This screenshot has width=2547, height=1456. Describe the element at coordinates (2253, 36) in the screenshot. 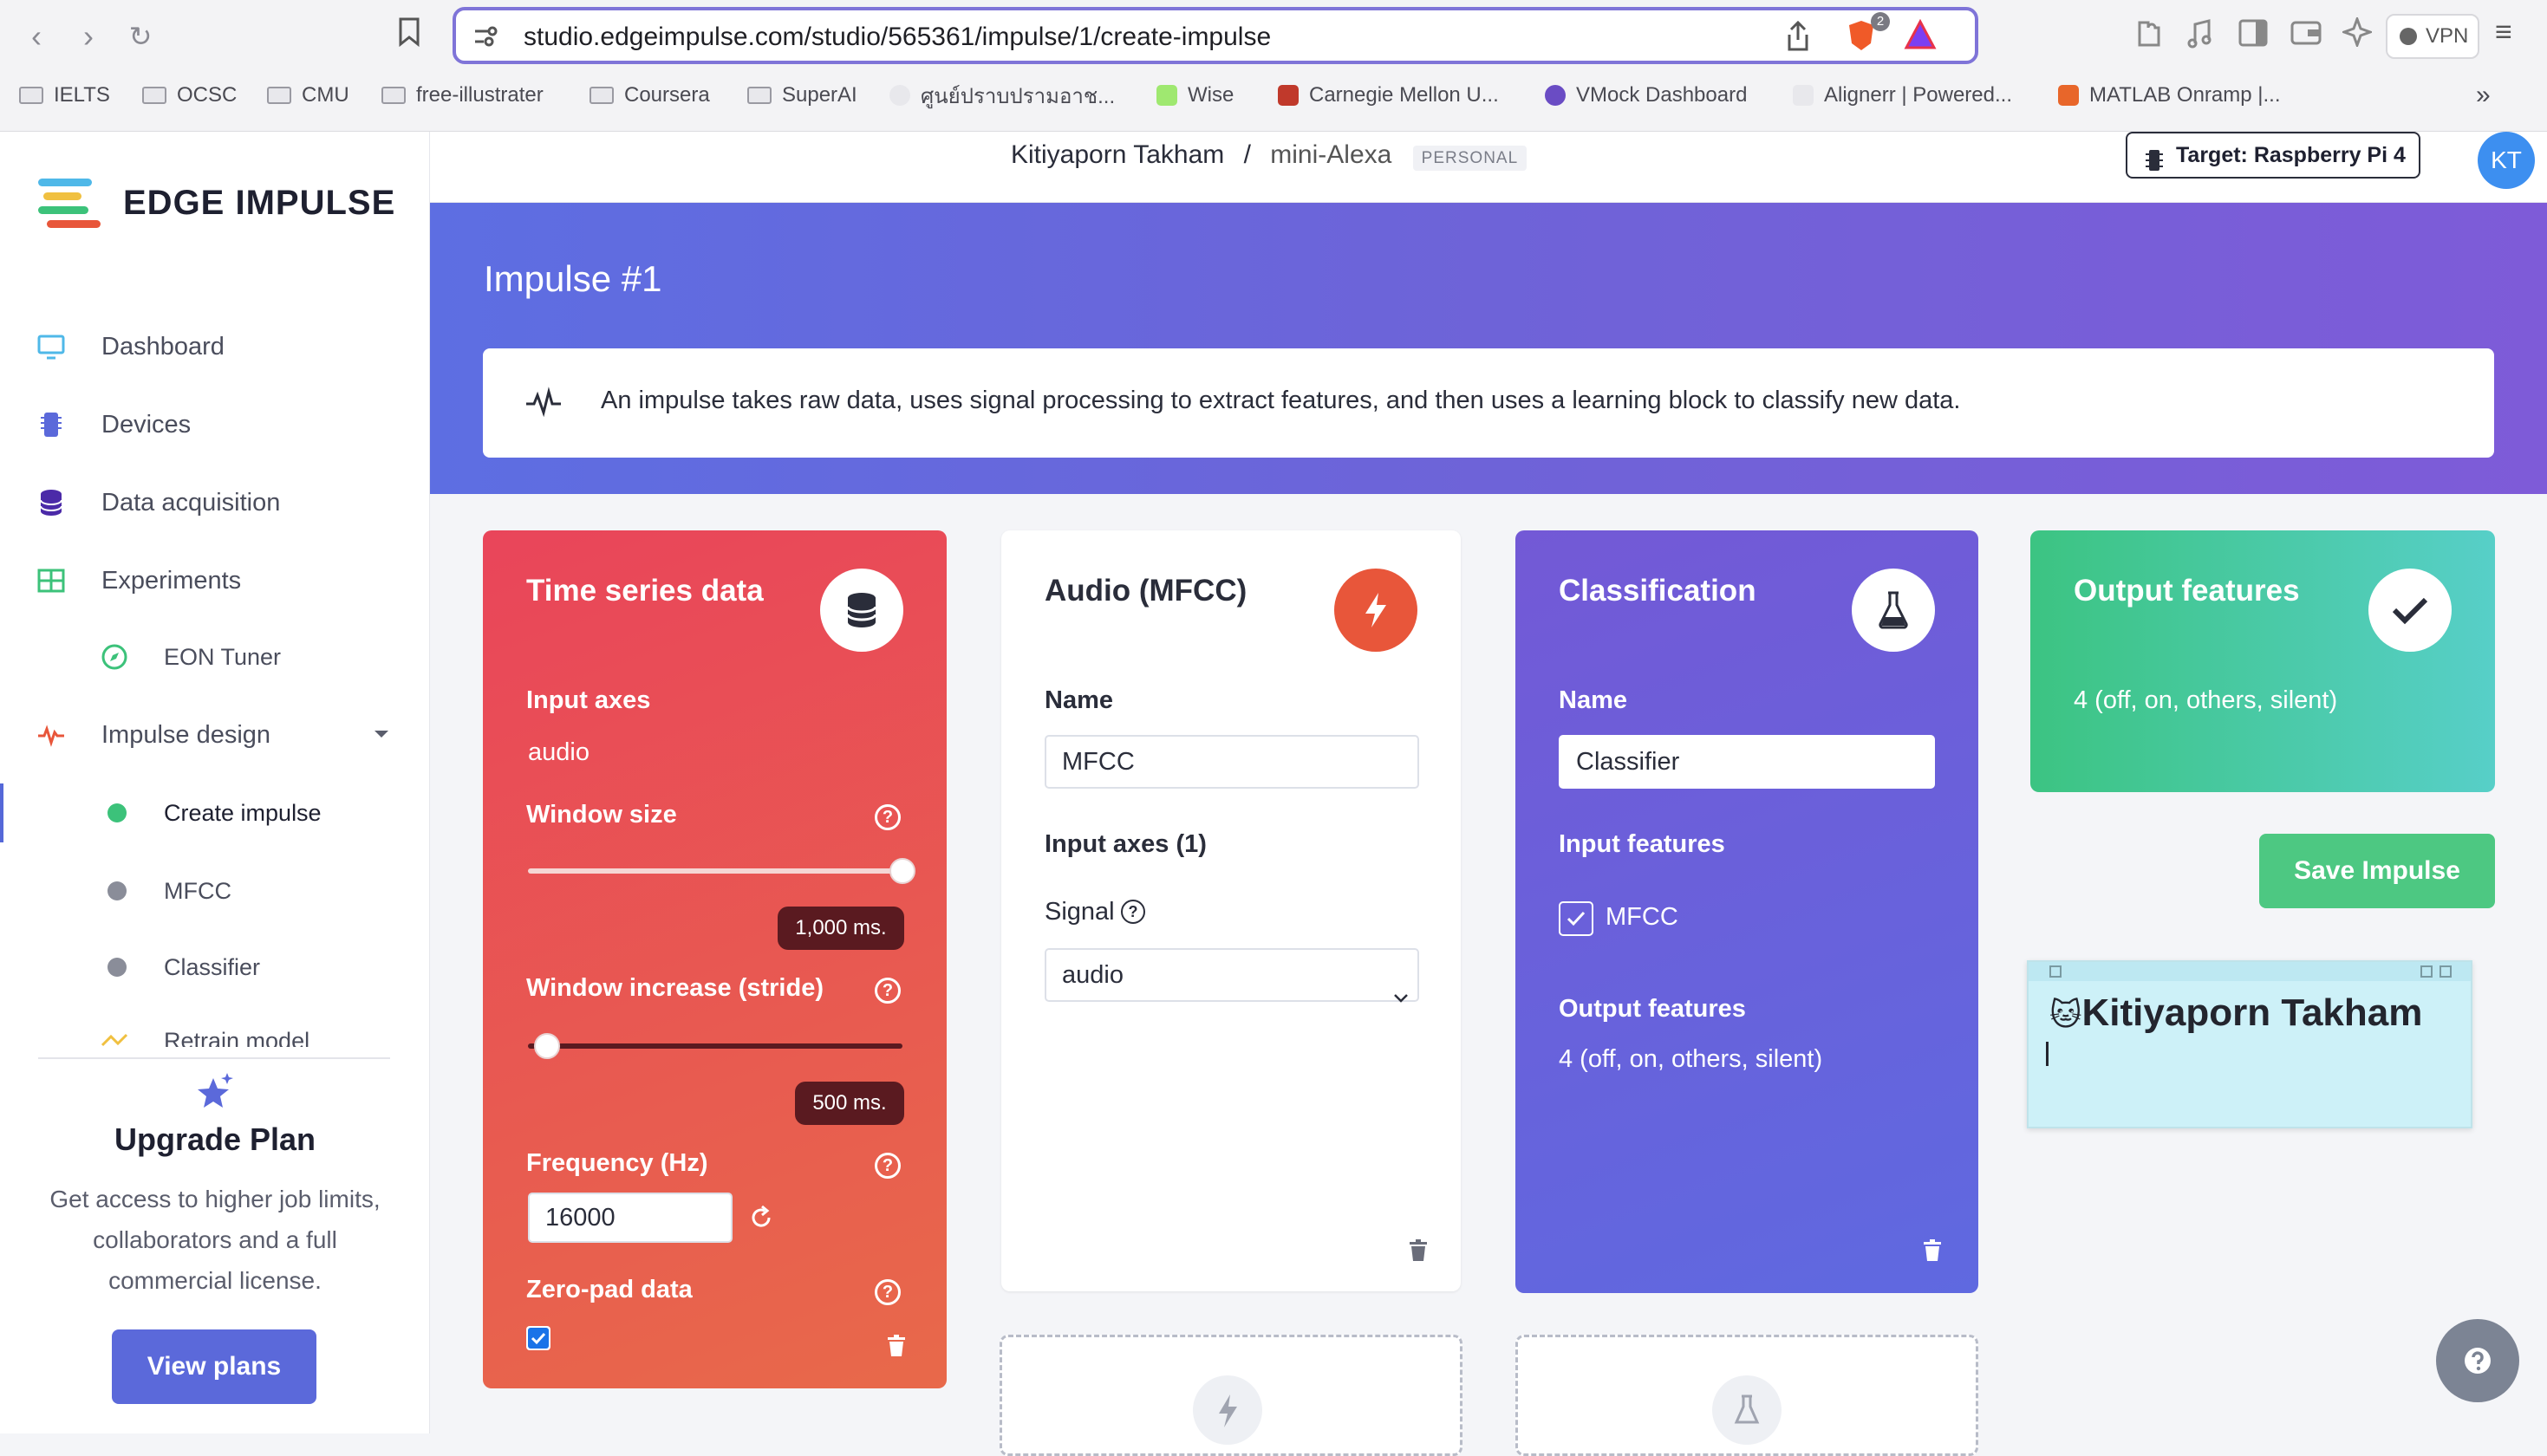

I see `sidebar-toggle-icon` at that location.